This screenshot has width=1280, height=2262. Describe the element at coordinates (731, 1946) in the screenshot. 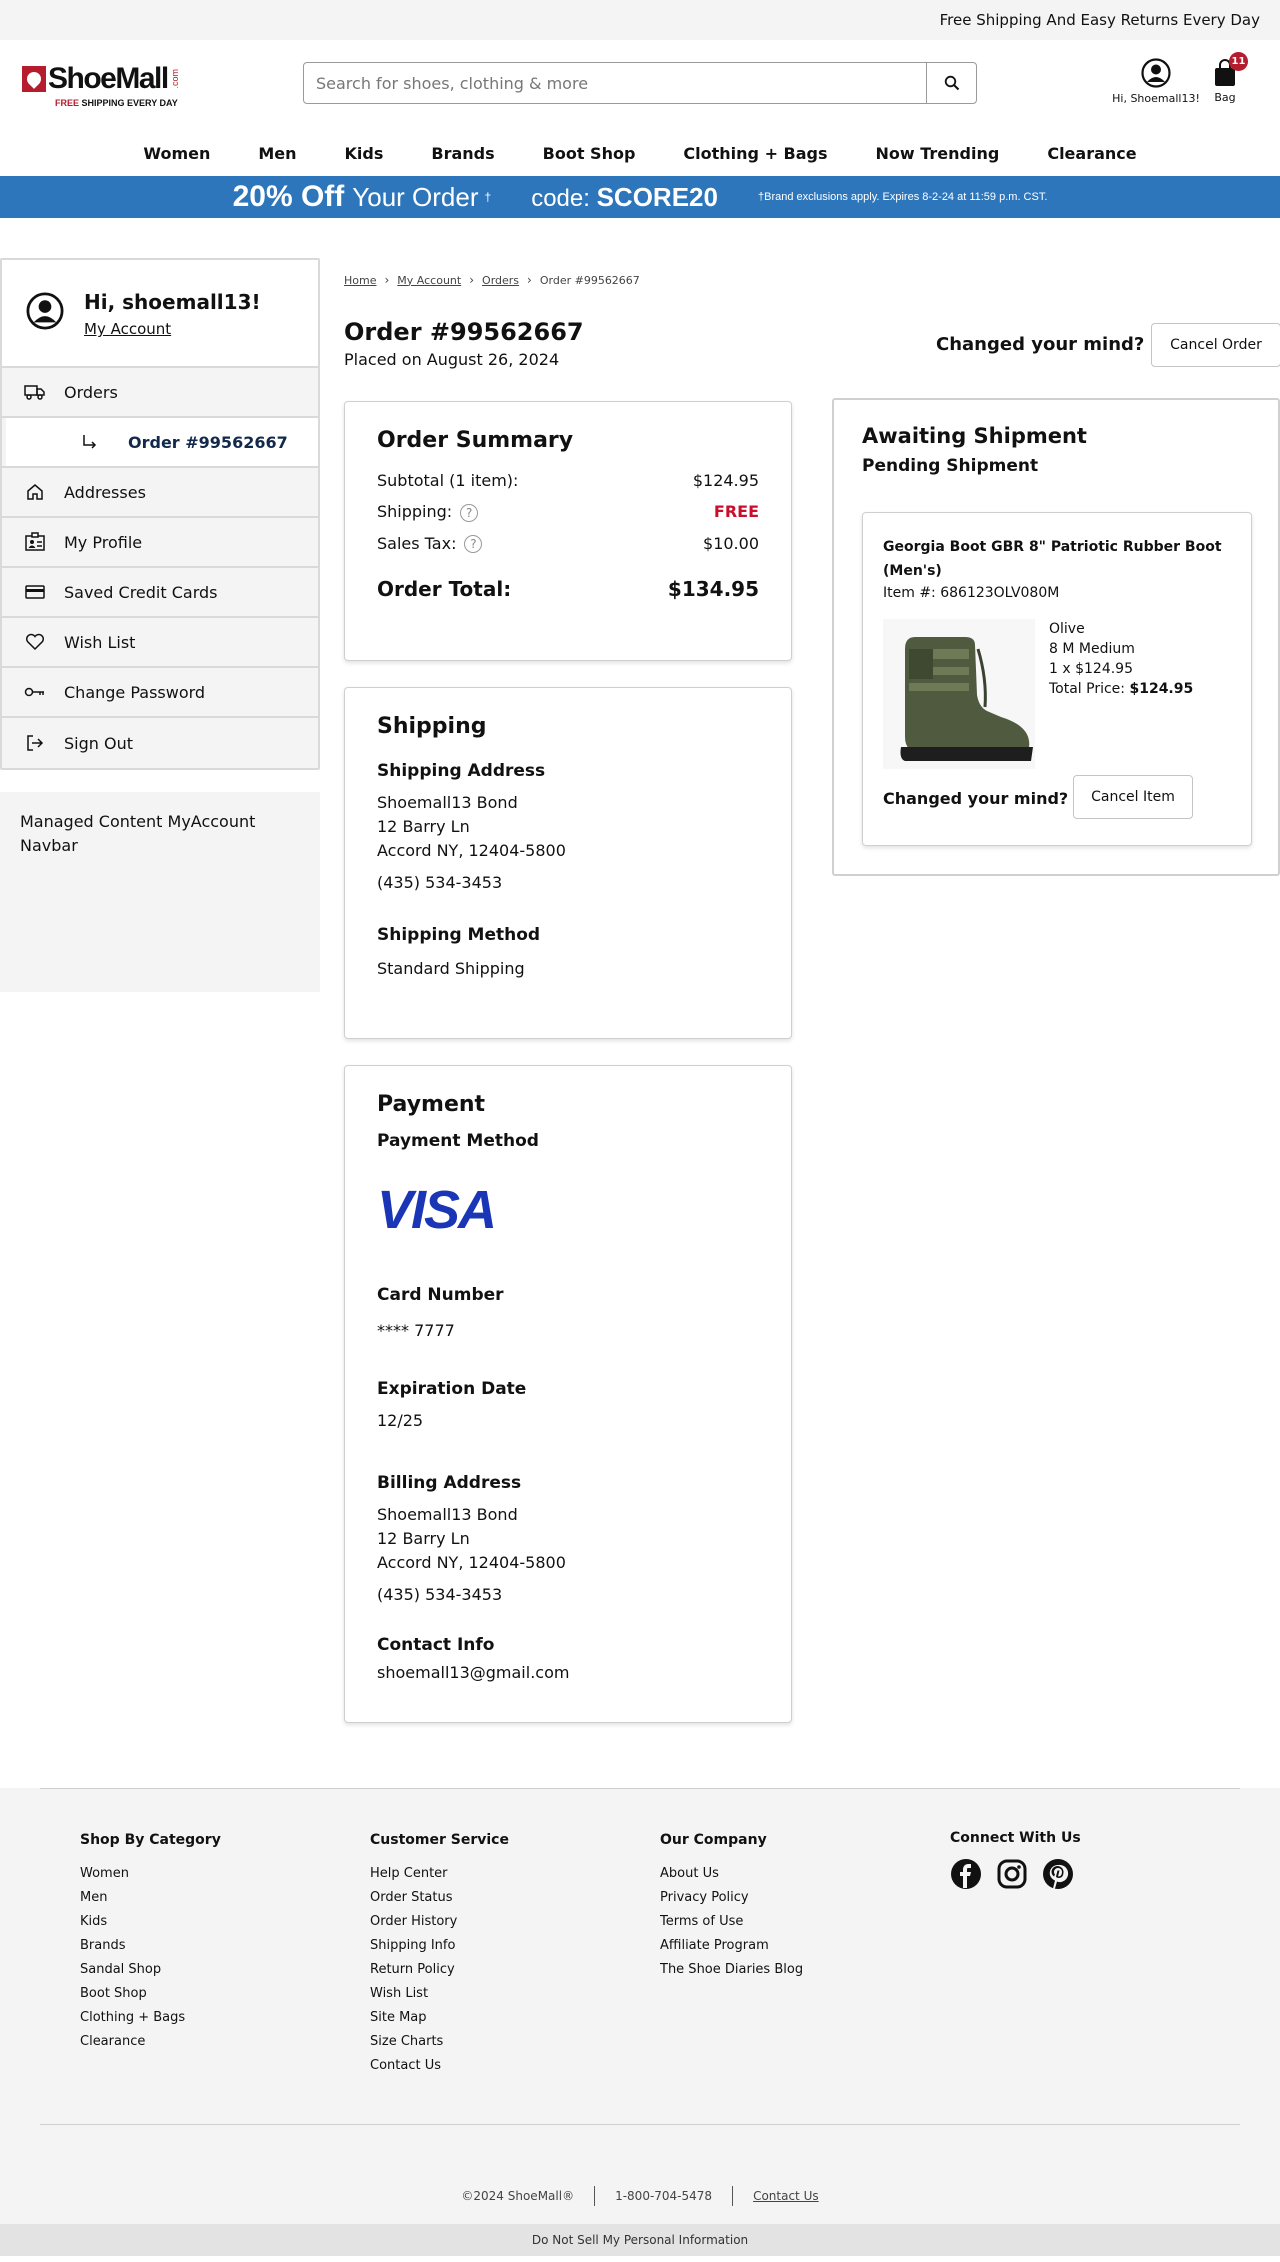

I see `footer-link: Affiliate Program` at that location.